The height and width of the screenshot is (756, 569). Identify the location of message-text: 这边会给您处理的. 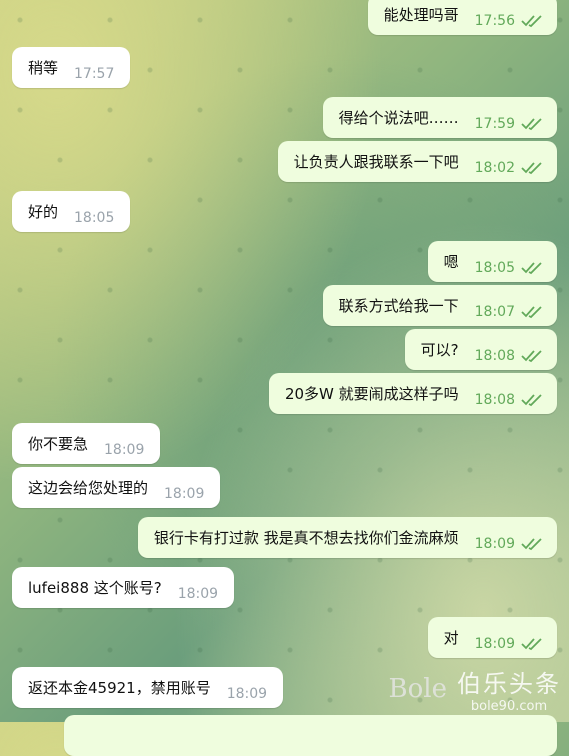
(88, 488).